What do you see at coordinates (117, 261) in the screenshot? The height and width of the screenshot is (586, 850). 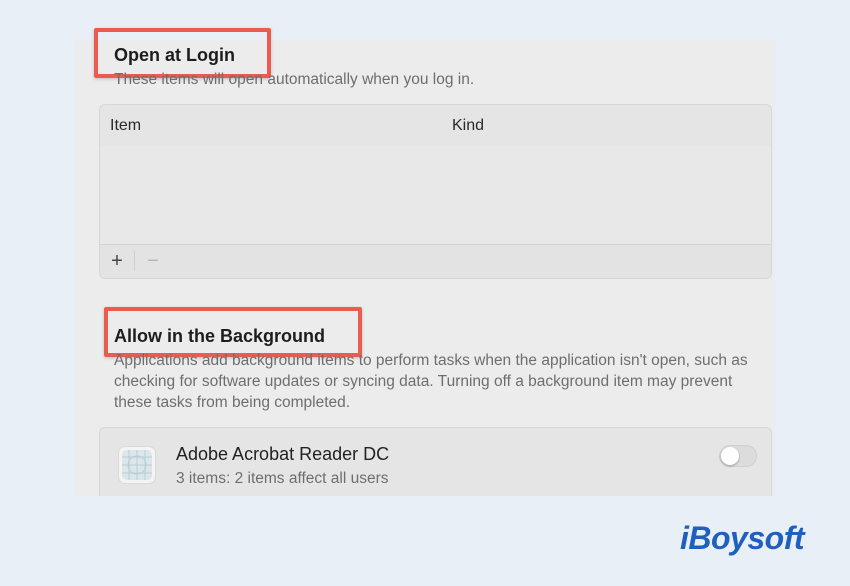 I see `add-item-button: +` at bounding box center [117, 261].